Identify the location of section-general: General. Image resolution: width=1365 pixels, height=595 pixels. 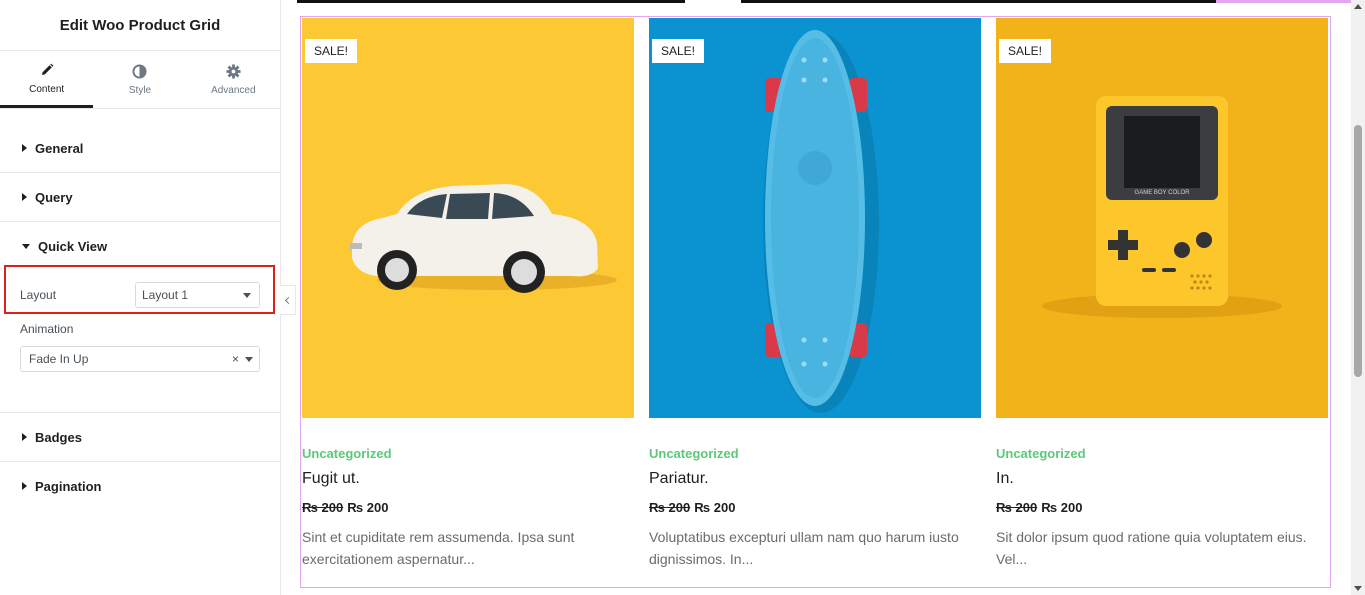
(140, 148).